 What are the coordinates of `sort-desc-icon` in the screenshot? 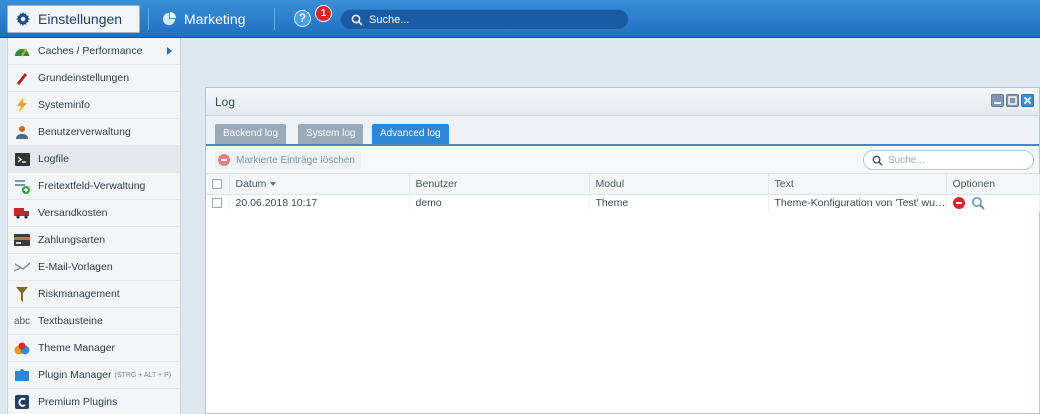 It's located at (273, 183).